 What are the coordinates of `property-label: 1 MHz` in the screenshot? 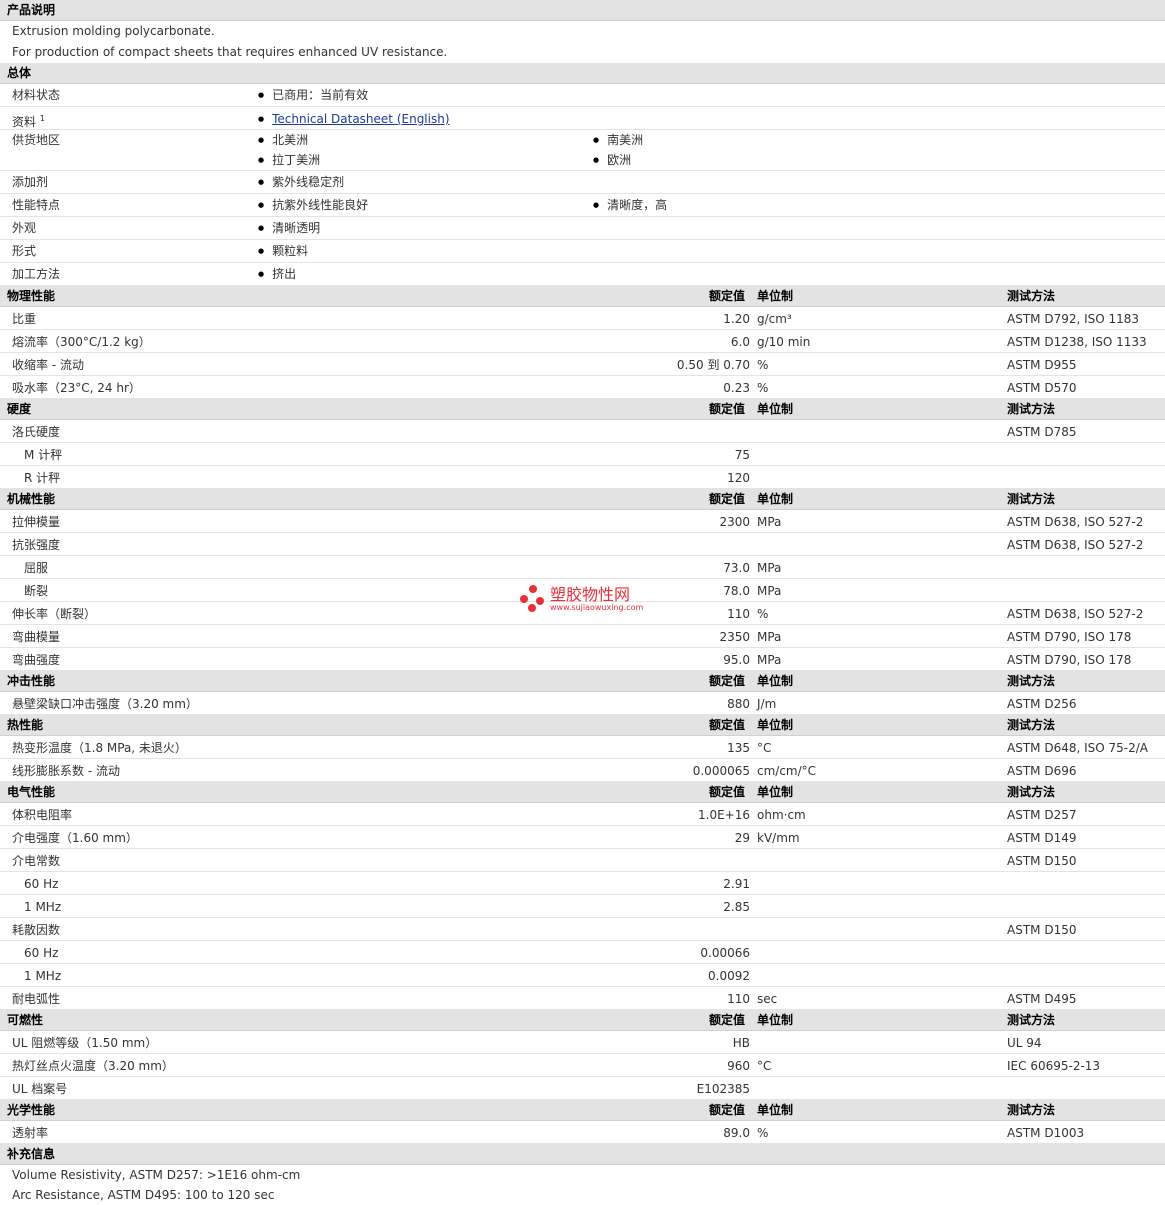 It's located at (43, 976).